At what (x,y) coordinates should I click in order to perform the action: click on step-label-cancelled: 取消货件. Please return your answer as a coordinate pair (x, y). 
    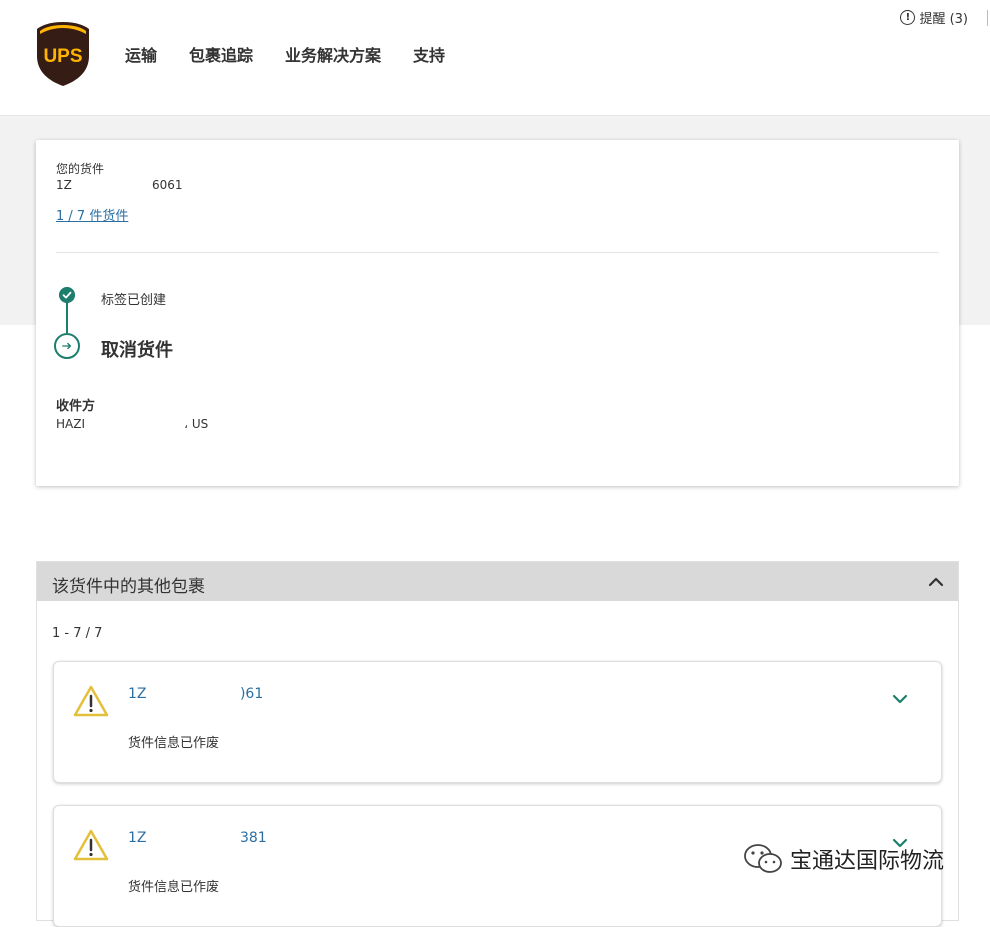
    Looking at the image, I should click on (137, 350).